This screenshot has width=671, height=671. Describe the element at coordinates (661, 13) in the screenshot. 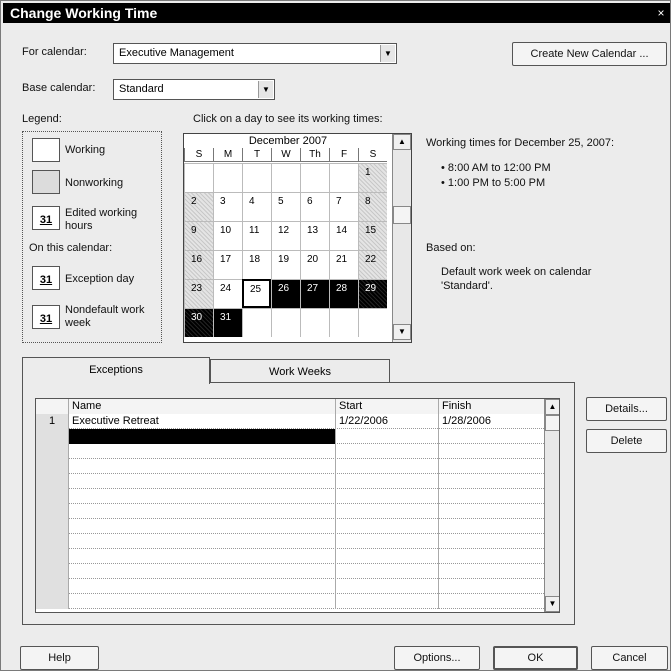

I see `close-icon: ×` at that location.